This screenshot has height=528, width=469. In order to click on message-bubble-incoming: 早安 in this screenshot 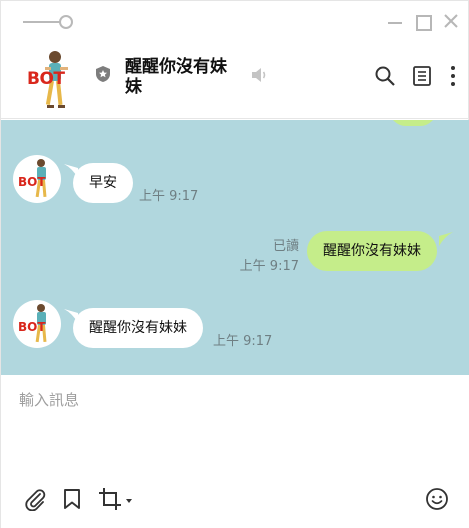, I will do `click(103, 183)`.